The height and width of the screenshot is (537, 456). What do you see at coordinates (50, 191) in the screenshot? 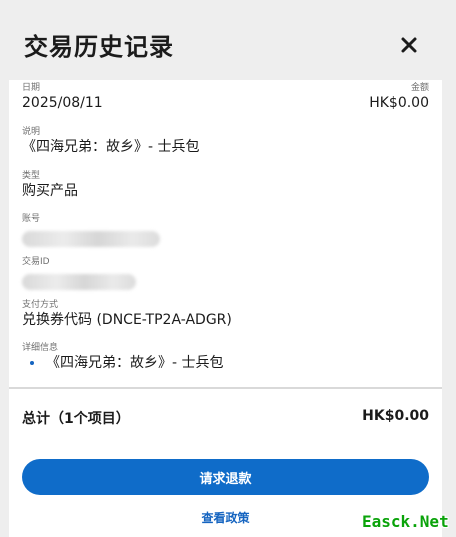
I see `type-value: 购买产品` at bounding box center [50, 191].